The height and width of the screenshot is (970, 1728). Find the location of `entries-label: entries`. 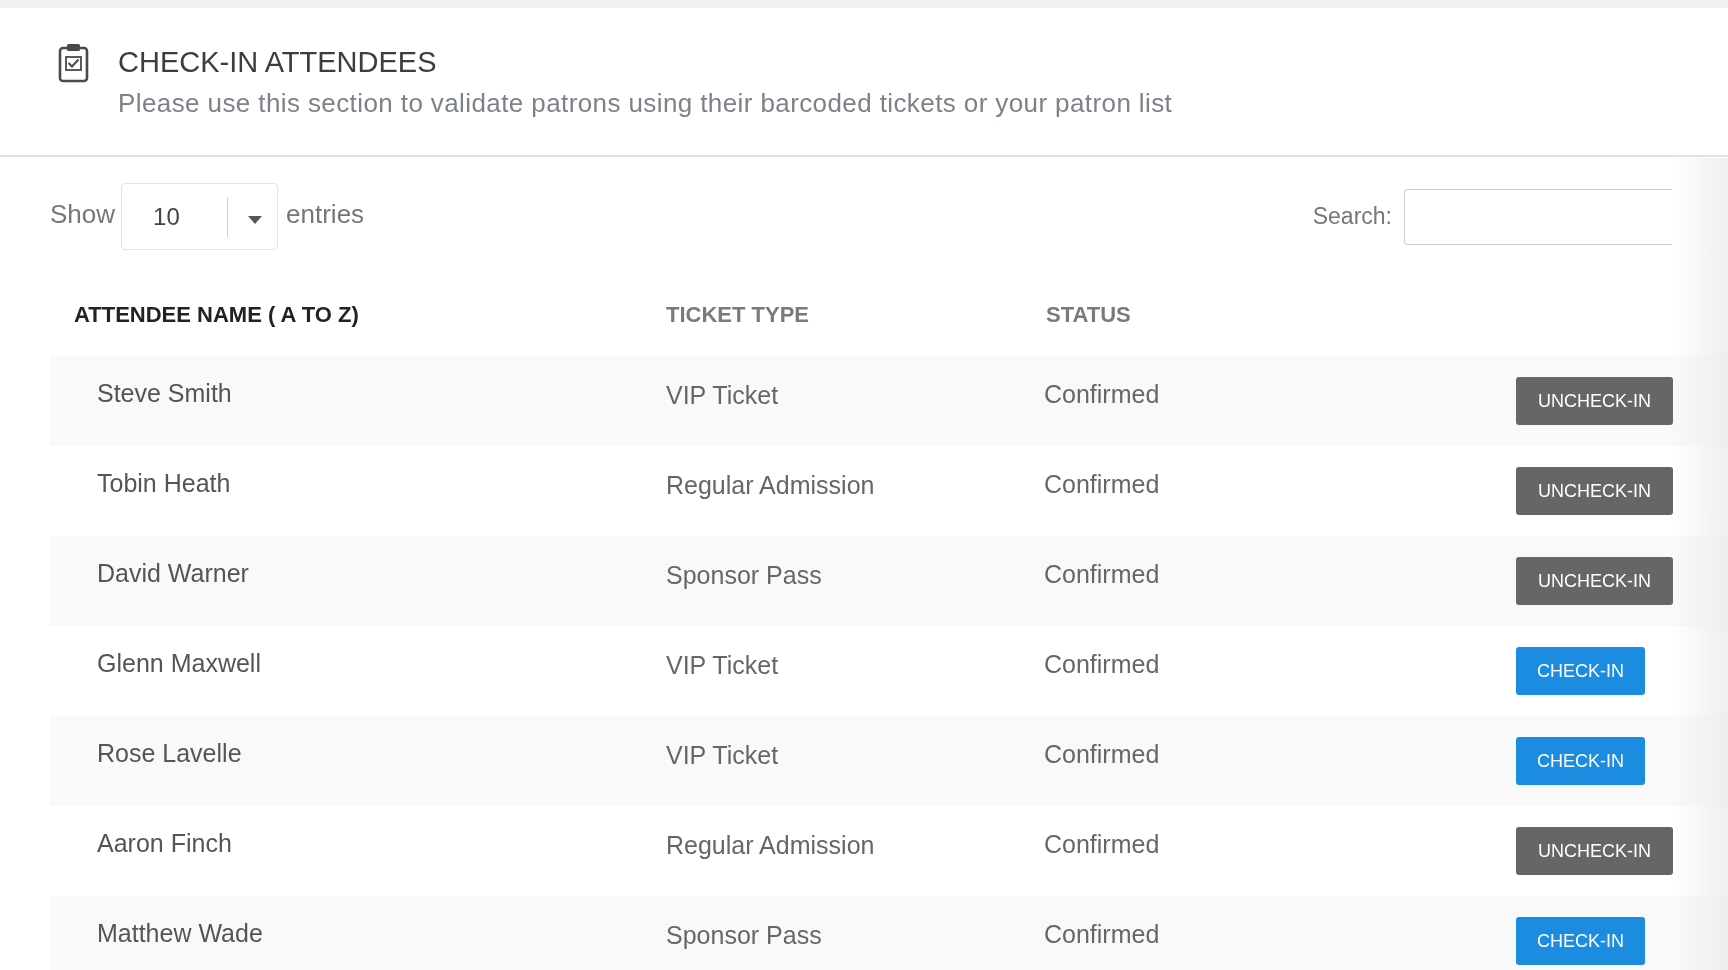

entries-label: entries is located at coordinates (325, 214).